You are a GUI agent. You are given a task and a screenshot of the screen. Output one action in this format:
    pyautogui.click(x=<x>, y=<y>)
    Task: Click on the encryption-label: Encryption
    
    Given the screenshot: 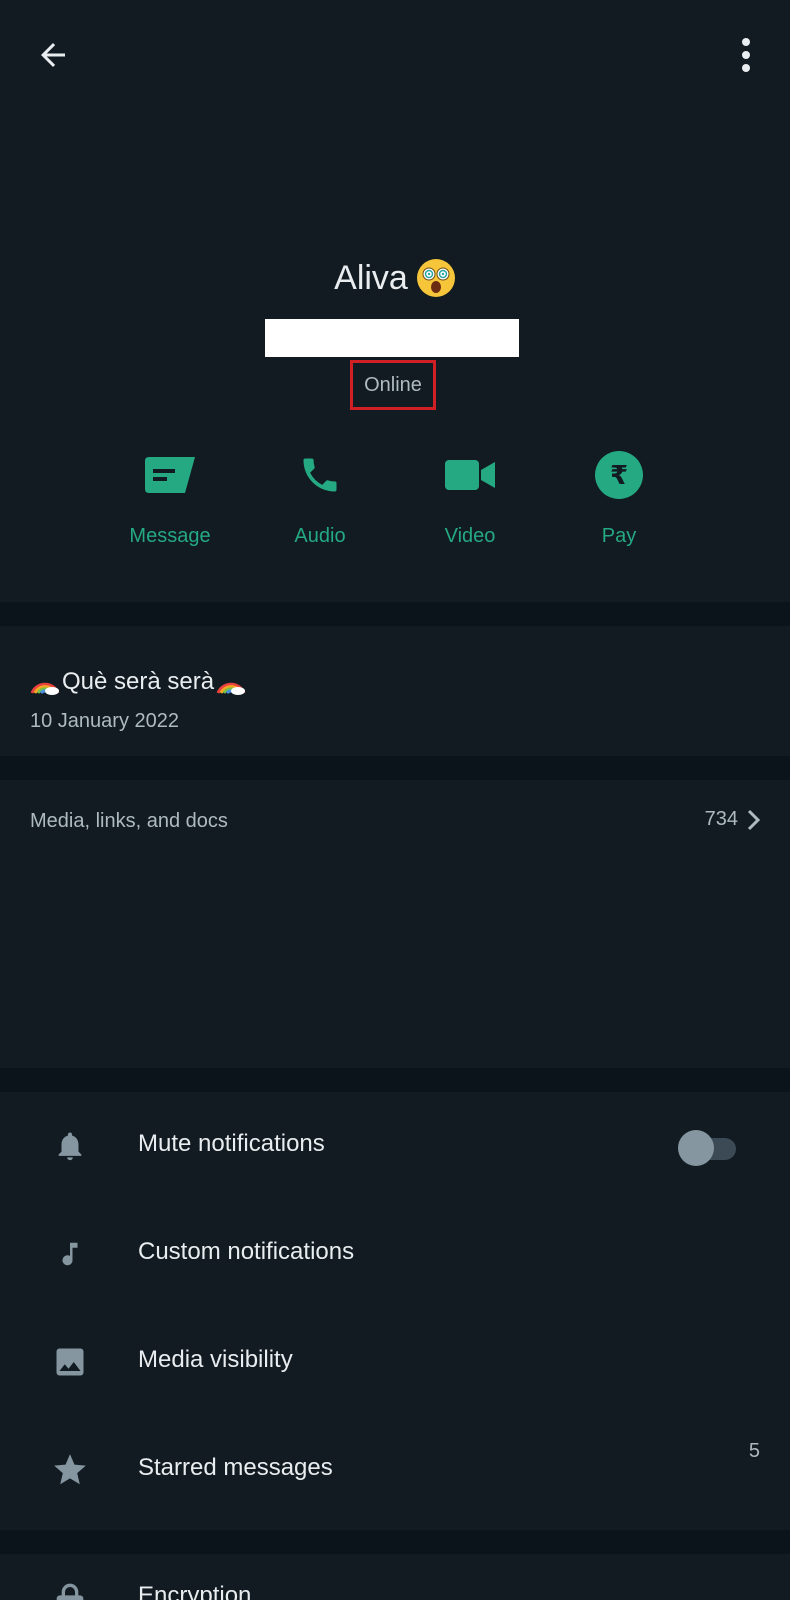 What is the action you would take?
    pyautogui.click(x=195, y=1591)
    